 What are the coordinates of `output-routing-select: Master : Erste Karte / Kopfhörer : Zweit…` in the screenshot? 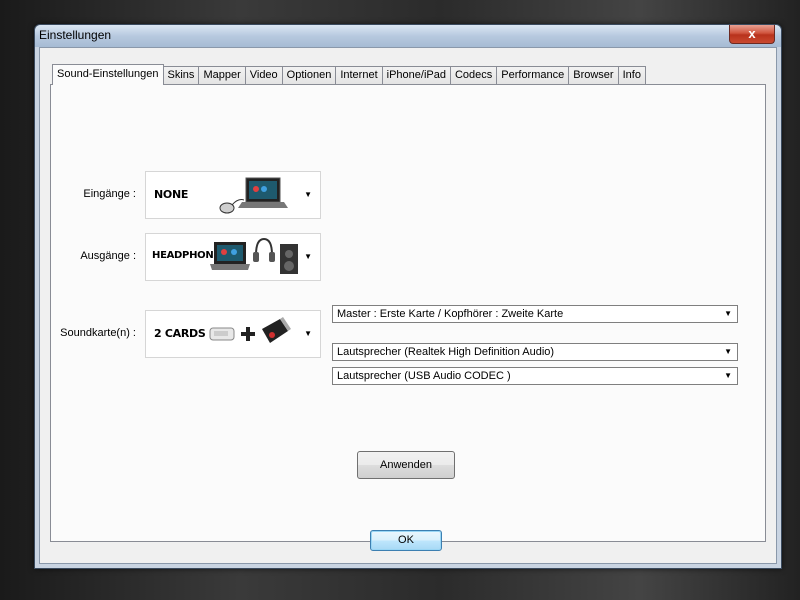 It's located at (535, 314).